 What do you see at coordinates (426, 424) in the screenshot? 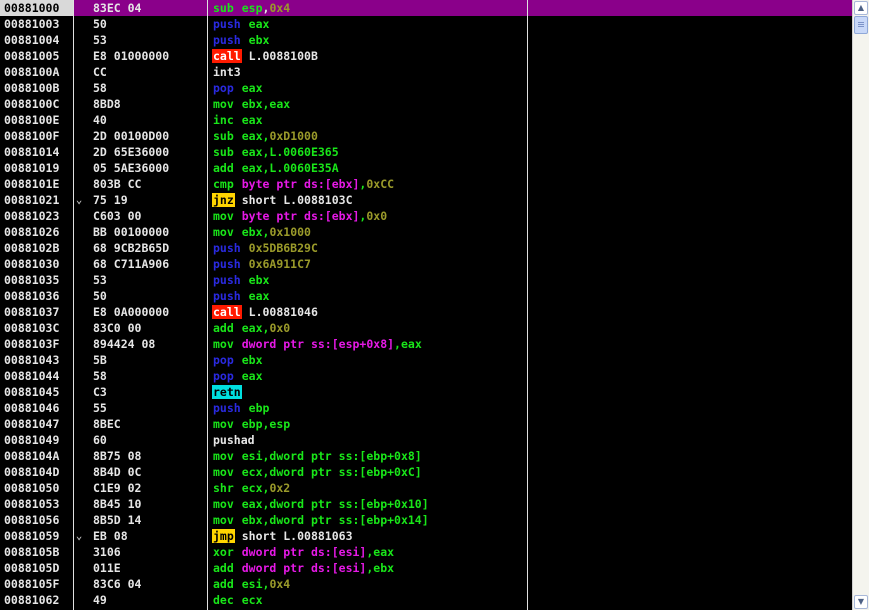
I see `instruction-row: 00881047 8BEC mov ebp,esp` at bounding box center [426, 424].